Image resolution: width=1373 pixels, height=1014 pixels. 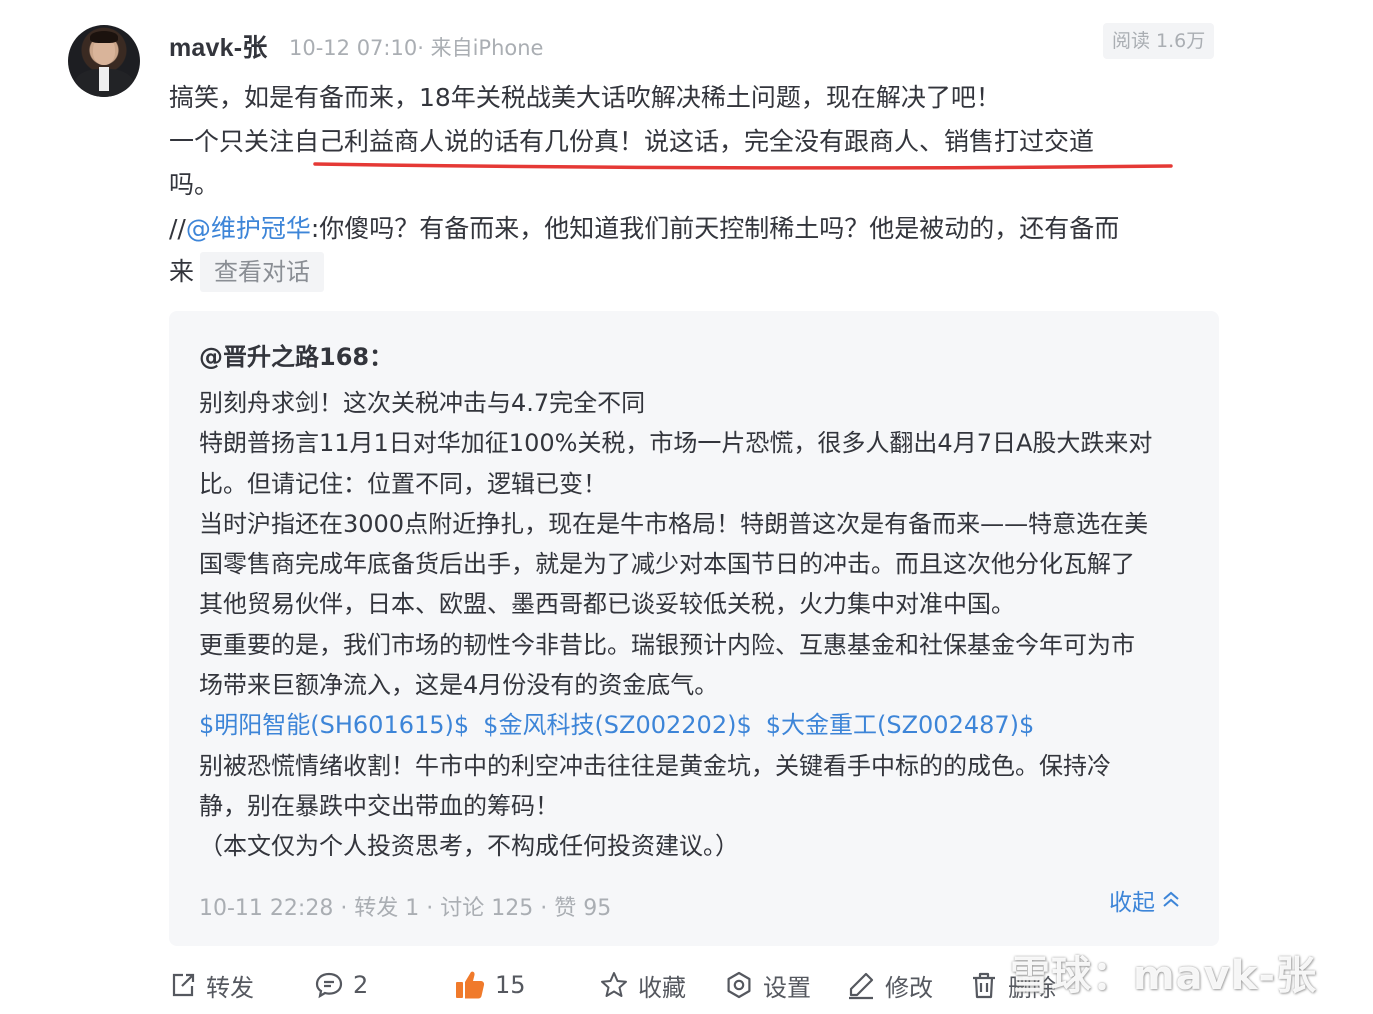 I want to click on quoted-line: （本文仅为个人投资思考，不构成任何投资建议。）, so click(x=469, y=846).